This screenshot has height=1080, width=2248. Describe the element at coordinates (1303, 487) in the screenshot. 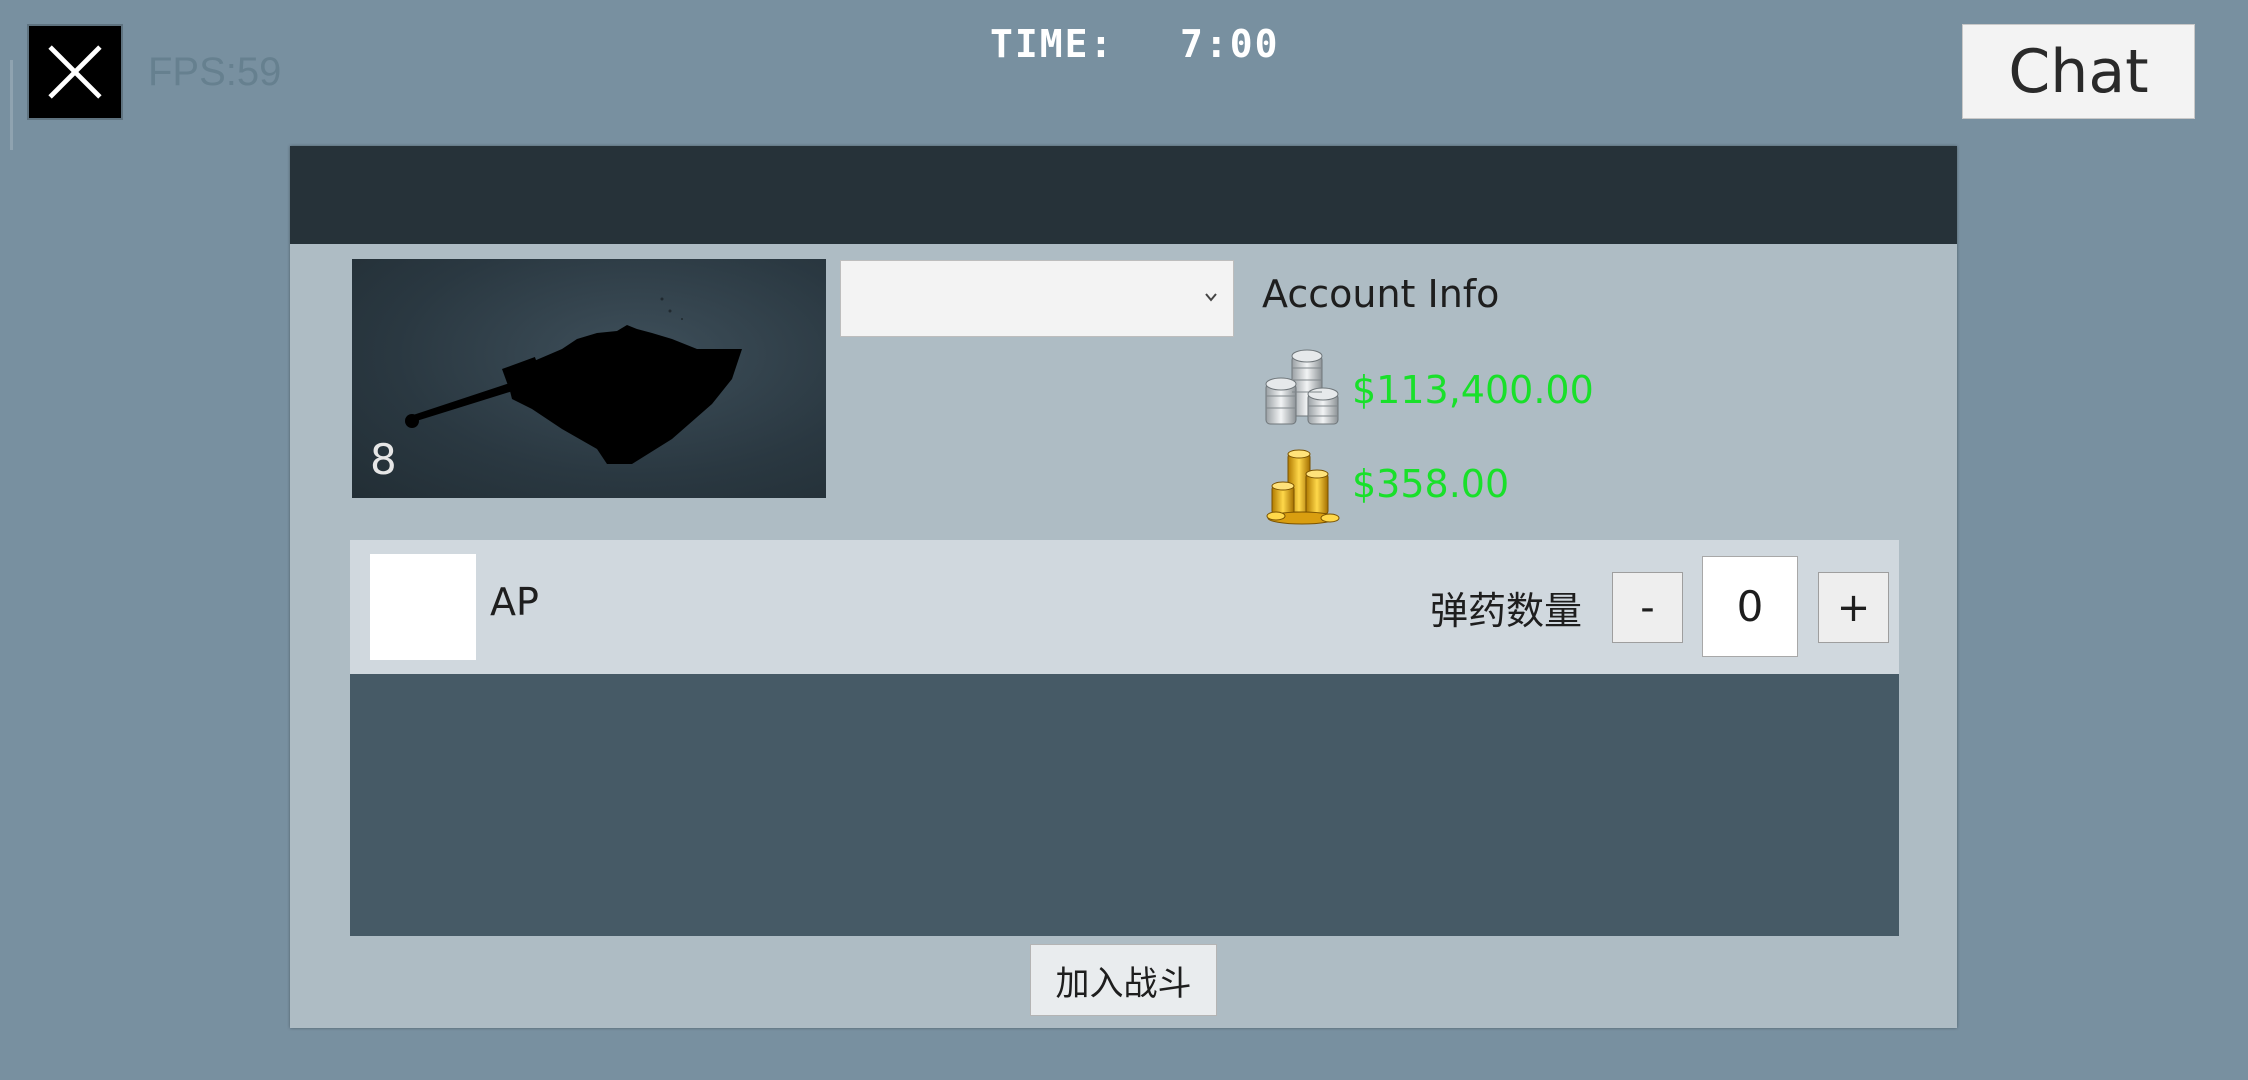

I see `gold-coins-icon` at that location.